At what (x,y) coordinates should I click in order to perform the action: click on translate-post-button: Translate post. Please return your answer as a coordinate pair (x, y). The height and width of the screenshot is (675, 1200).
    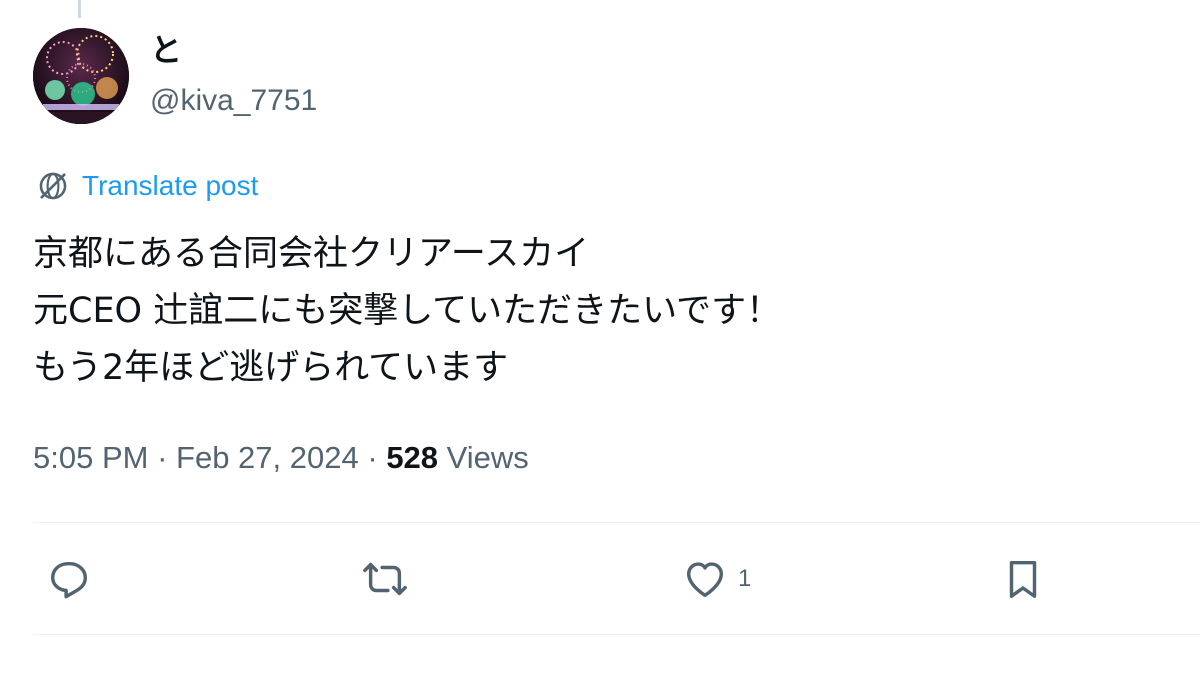
    Looking at the image, I should click on (147, 186).